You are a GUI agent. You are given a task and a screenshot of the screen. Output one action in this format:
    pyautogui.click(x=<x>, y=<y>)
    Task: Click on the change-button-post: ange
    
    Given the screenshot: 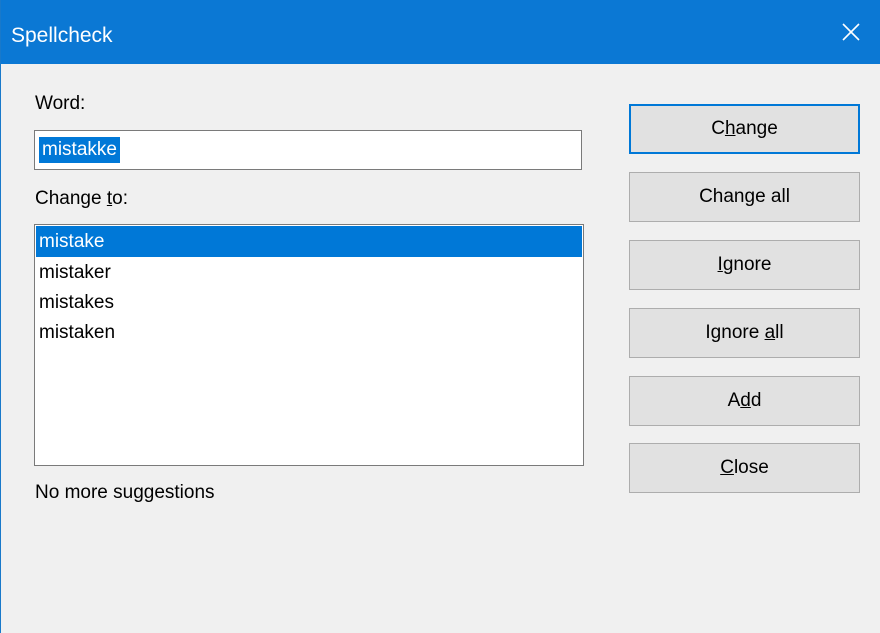 What is the action you would take?
    pyautogui.click(x=756, y=128)
    